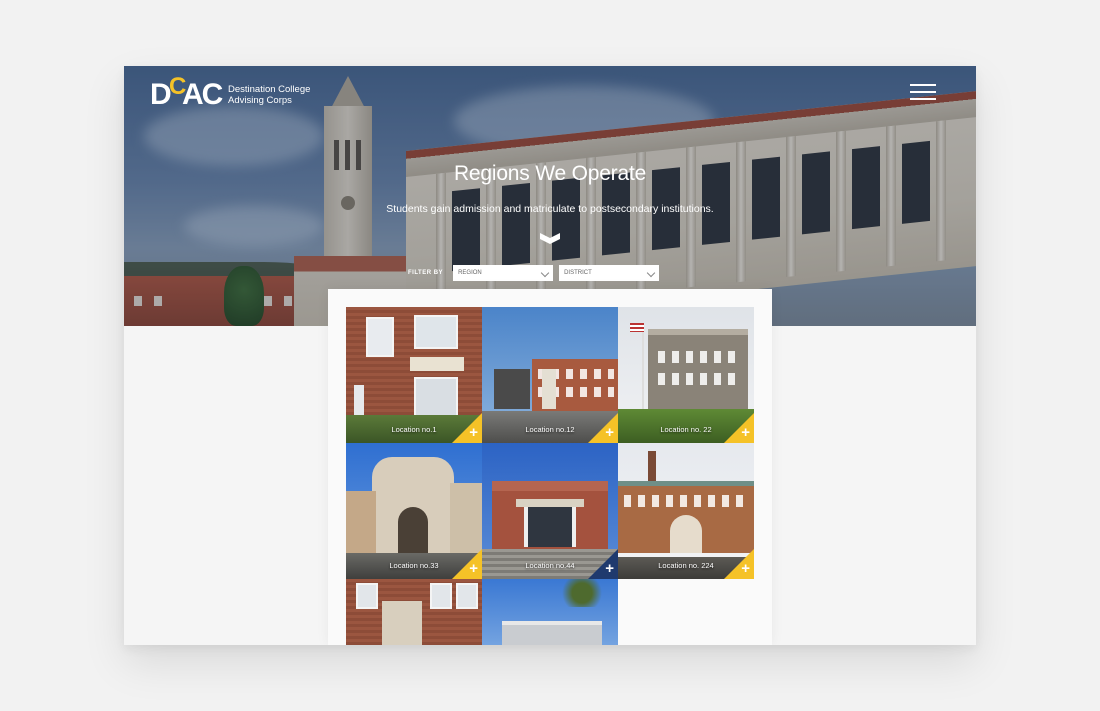 This screenshot has height=711, width=1100. I want to click on region-select: REGION, so click(503, 273).